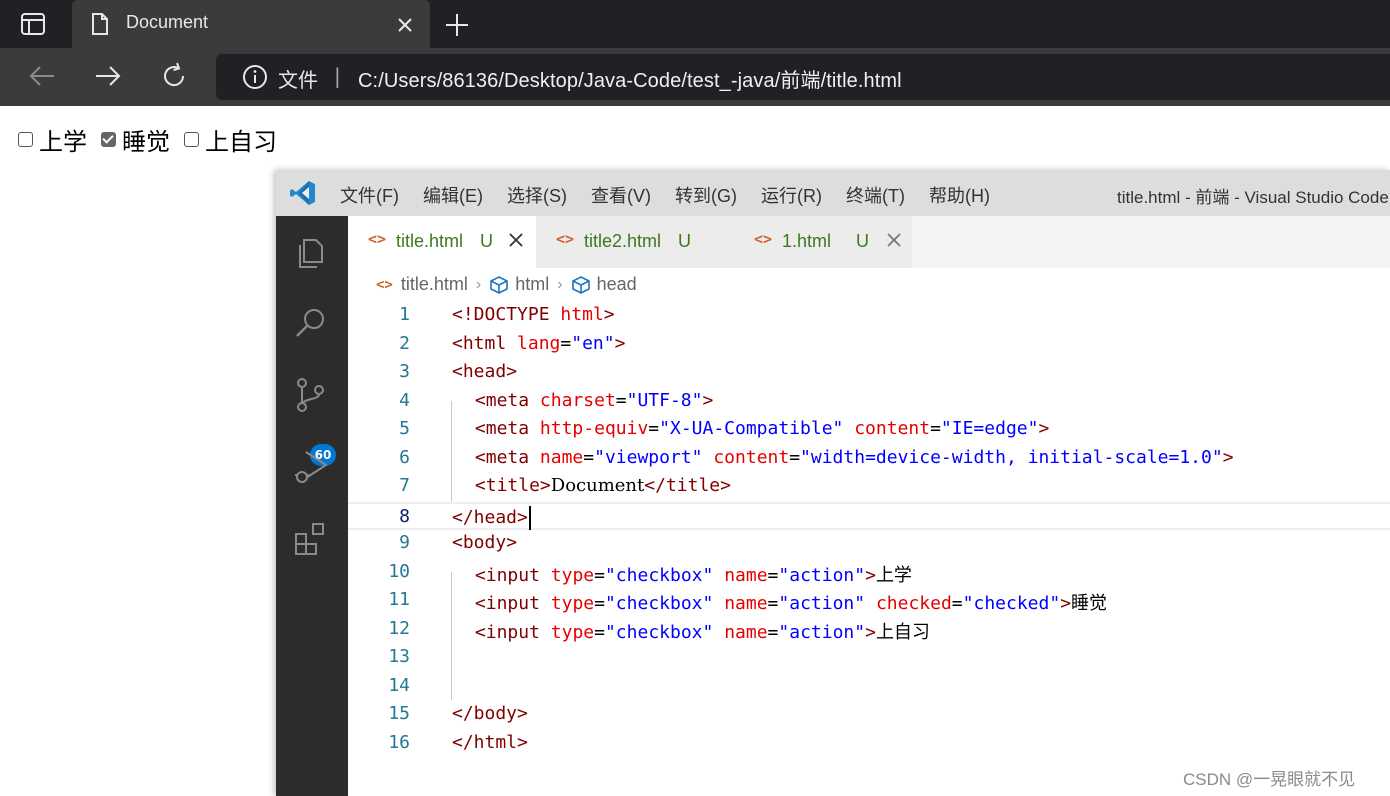 The height and width of the screenshot is (796, 1390). Describe the element at coordinates (1269, 779) in the screenshot. I see `watermark: CSDN @一晃眼就不见` at that location.